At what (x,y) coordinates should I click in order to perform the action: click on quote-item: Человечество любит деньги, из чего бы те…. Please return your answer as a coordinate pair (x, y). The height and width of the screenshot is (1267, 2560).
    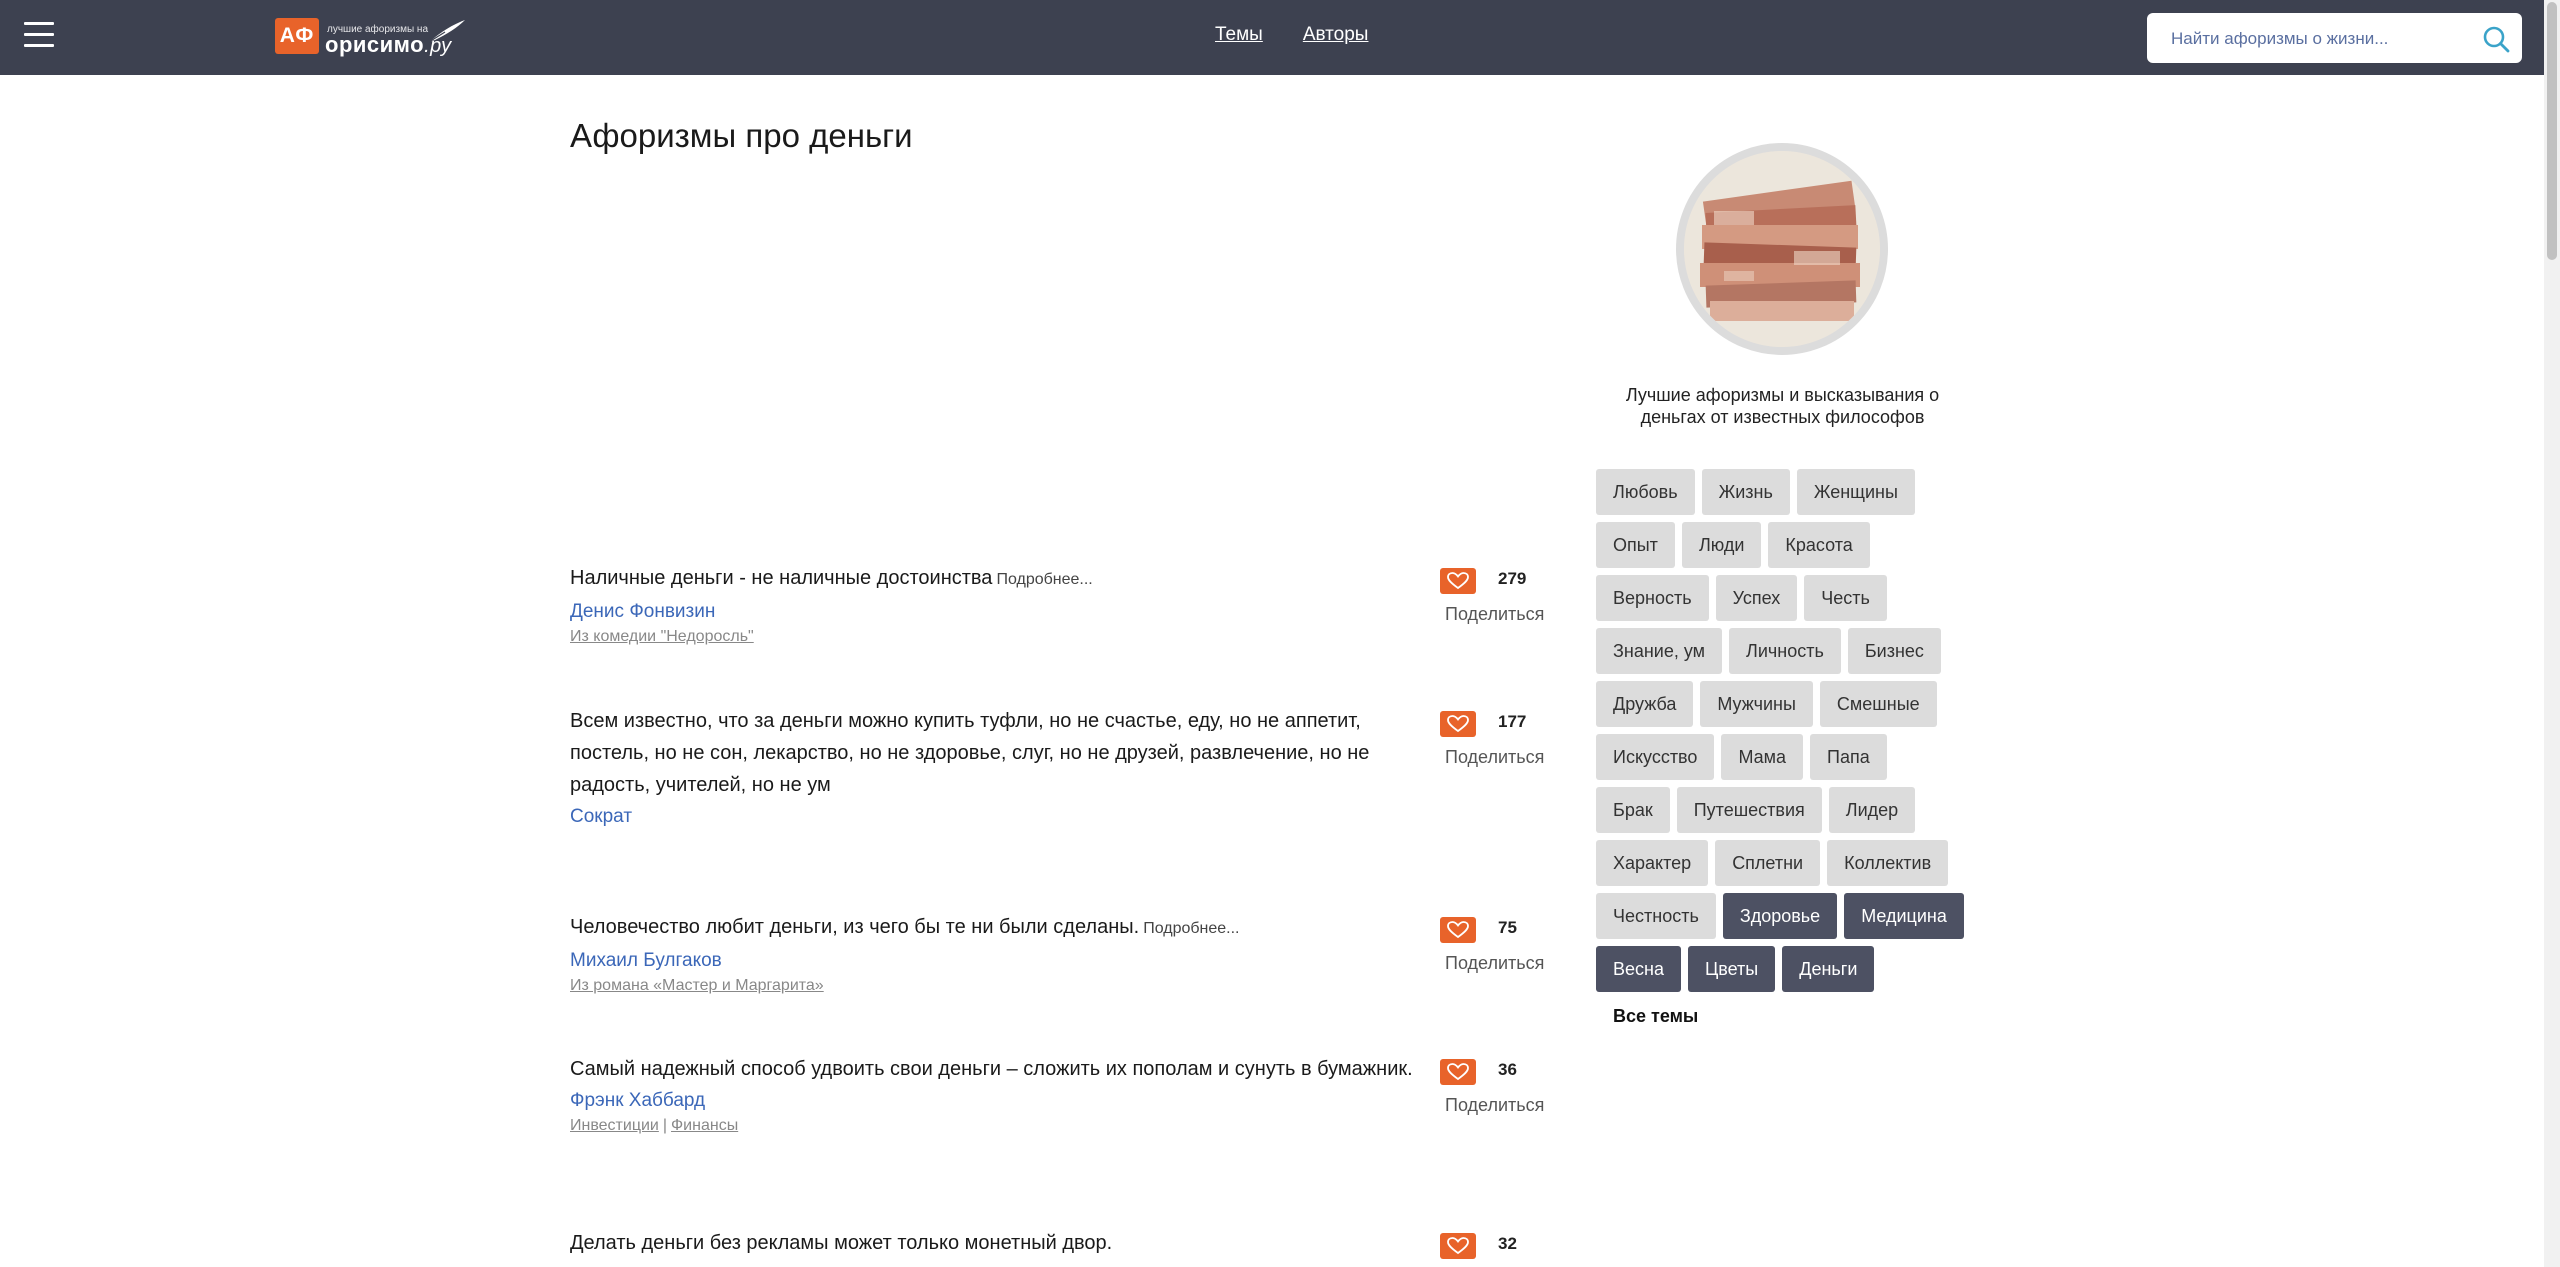
    Looking at the image, I should click on (1070, 954).